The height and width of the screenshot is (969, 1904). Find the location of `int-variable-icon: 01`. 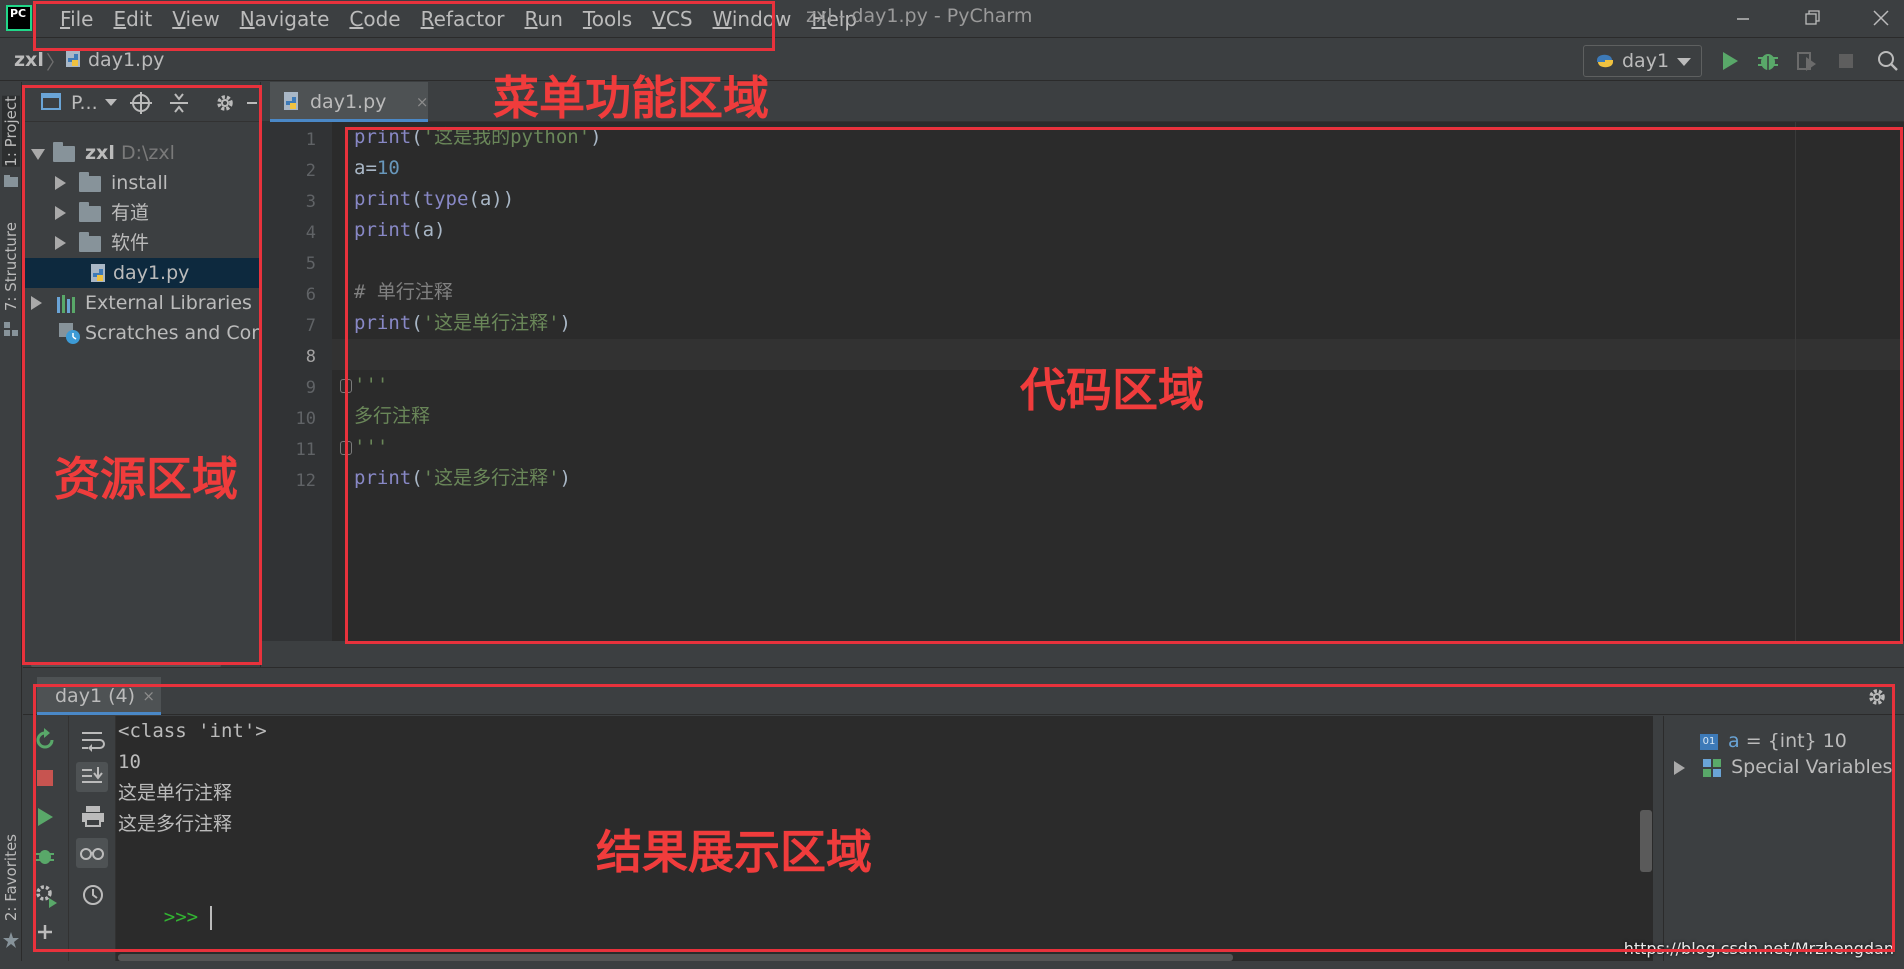

int-variable-icon: 01 is located at coordinates (1709, 741).